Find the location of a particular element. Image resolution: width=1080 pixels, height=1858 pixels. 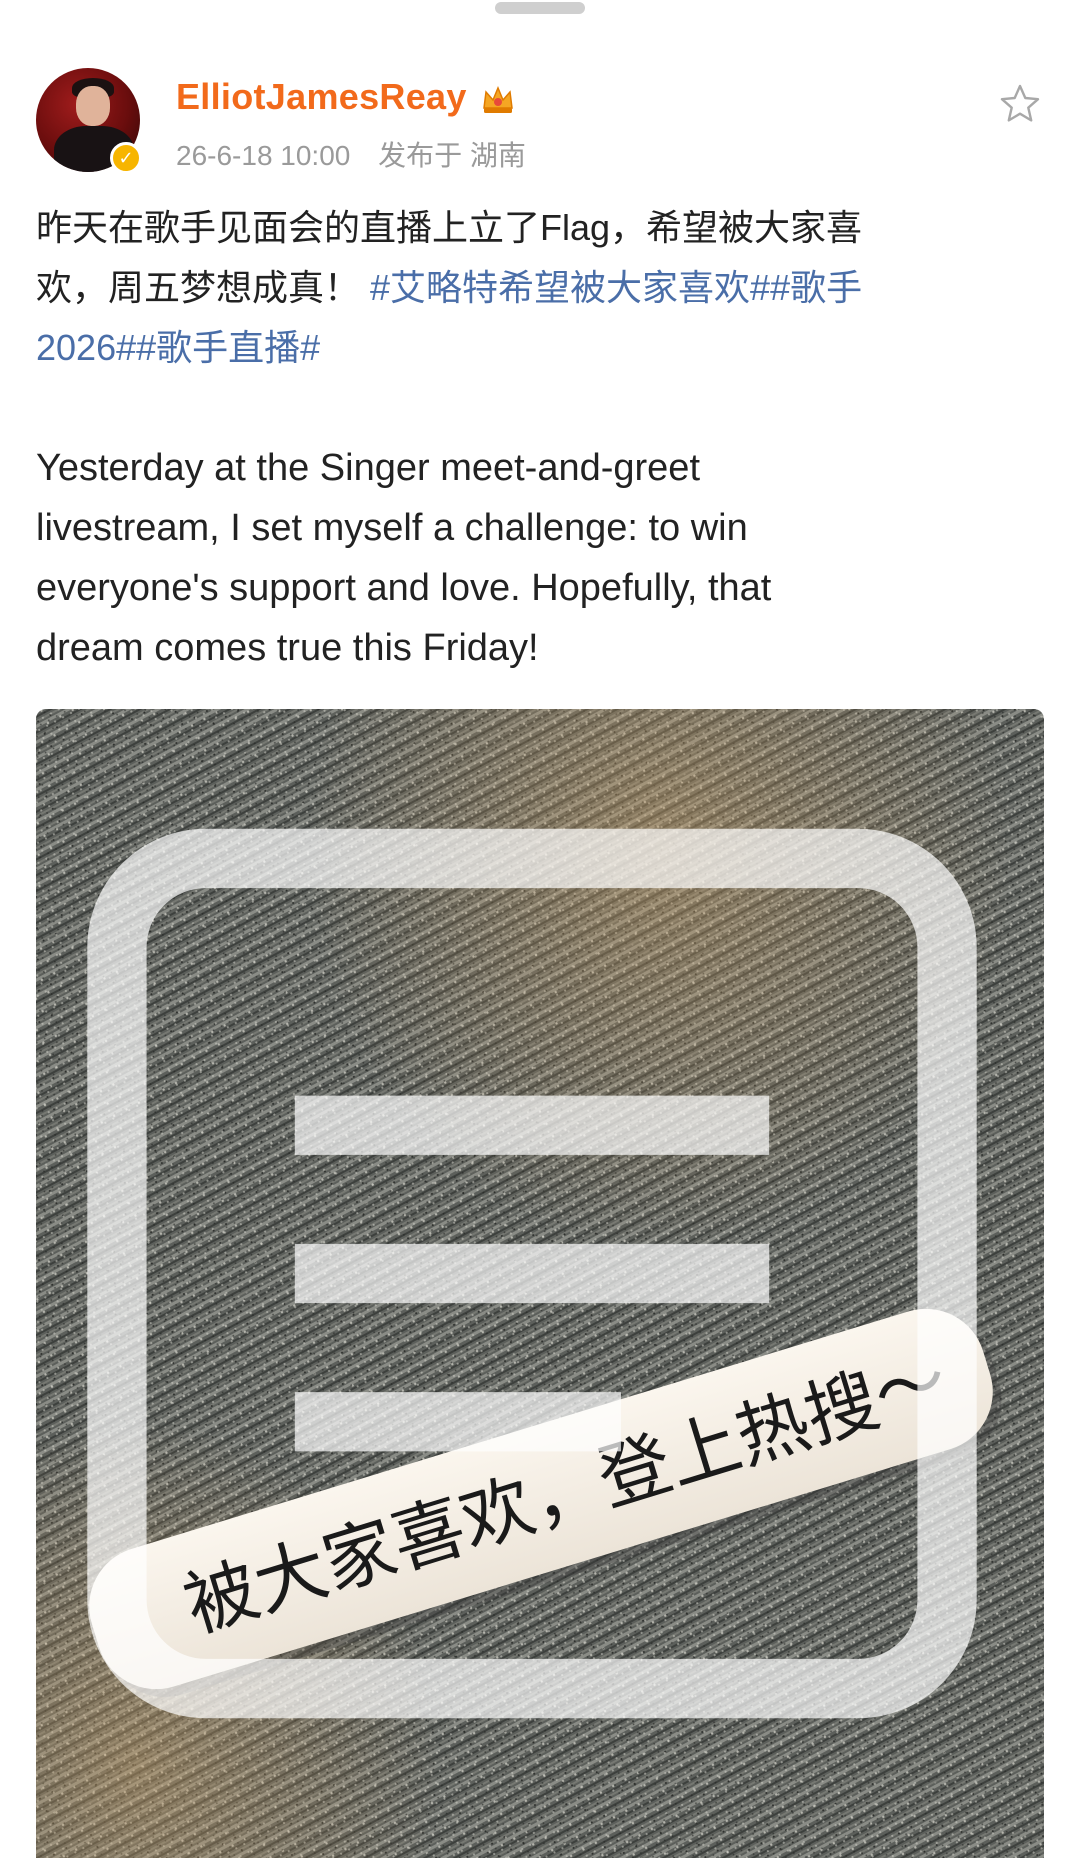

star-icon is located at coordinates (1020, 104).